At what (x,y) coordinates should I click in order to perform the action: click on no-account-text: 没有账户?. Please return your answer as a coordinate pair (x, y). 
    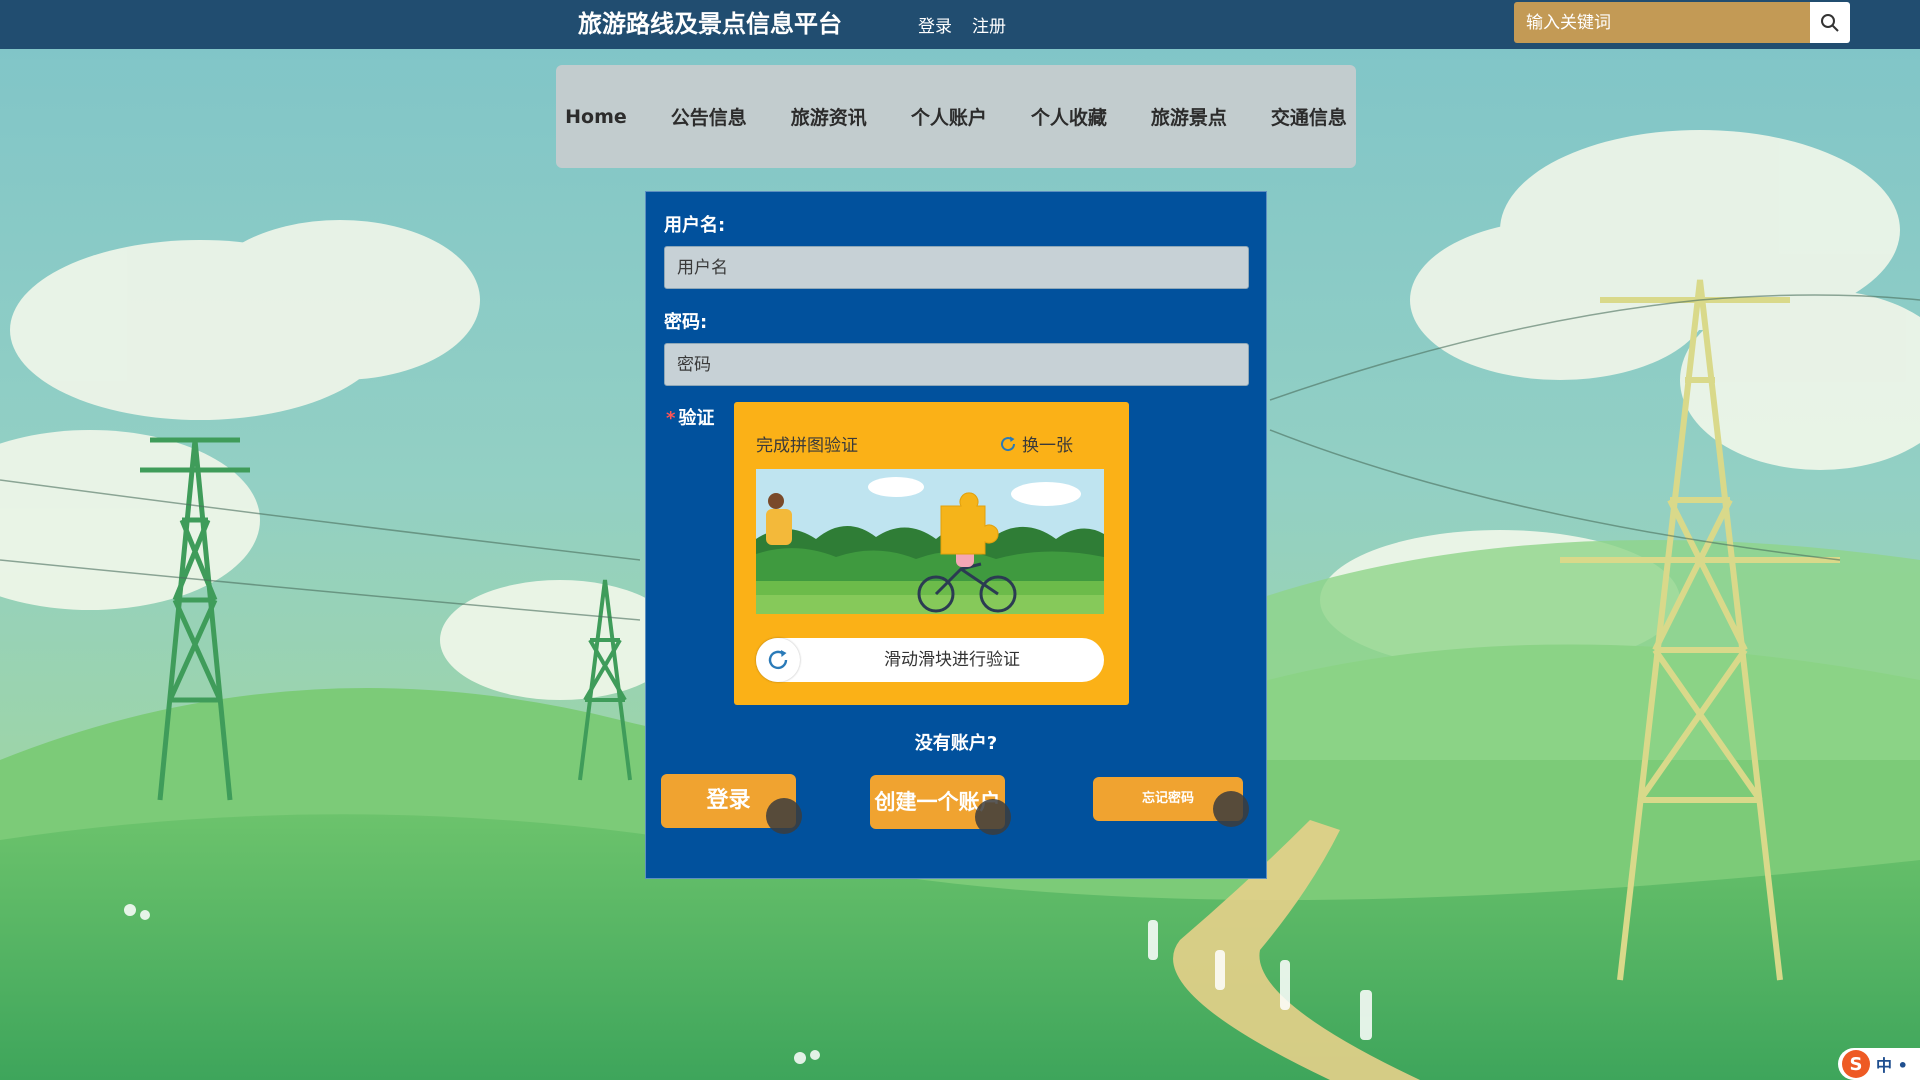
    Looking at the image, I should click on (956, 743).